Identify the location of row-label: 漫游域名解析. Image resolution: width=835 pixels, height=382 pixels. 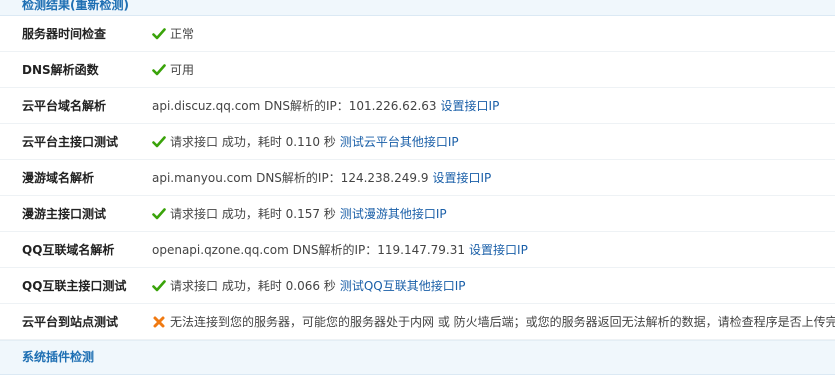
(58, 178).